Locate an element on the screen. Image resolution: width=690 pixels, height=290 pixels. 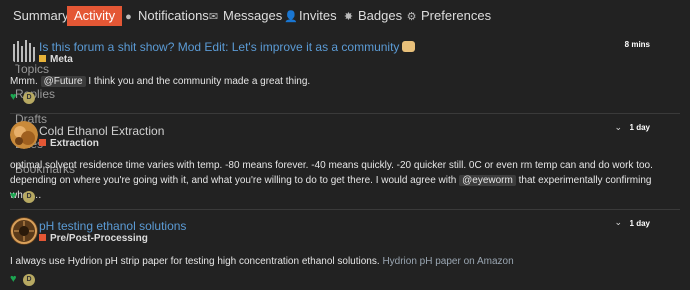
nav-messages: ✉ Messages is located at coordinates (245, 16).